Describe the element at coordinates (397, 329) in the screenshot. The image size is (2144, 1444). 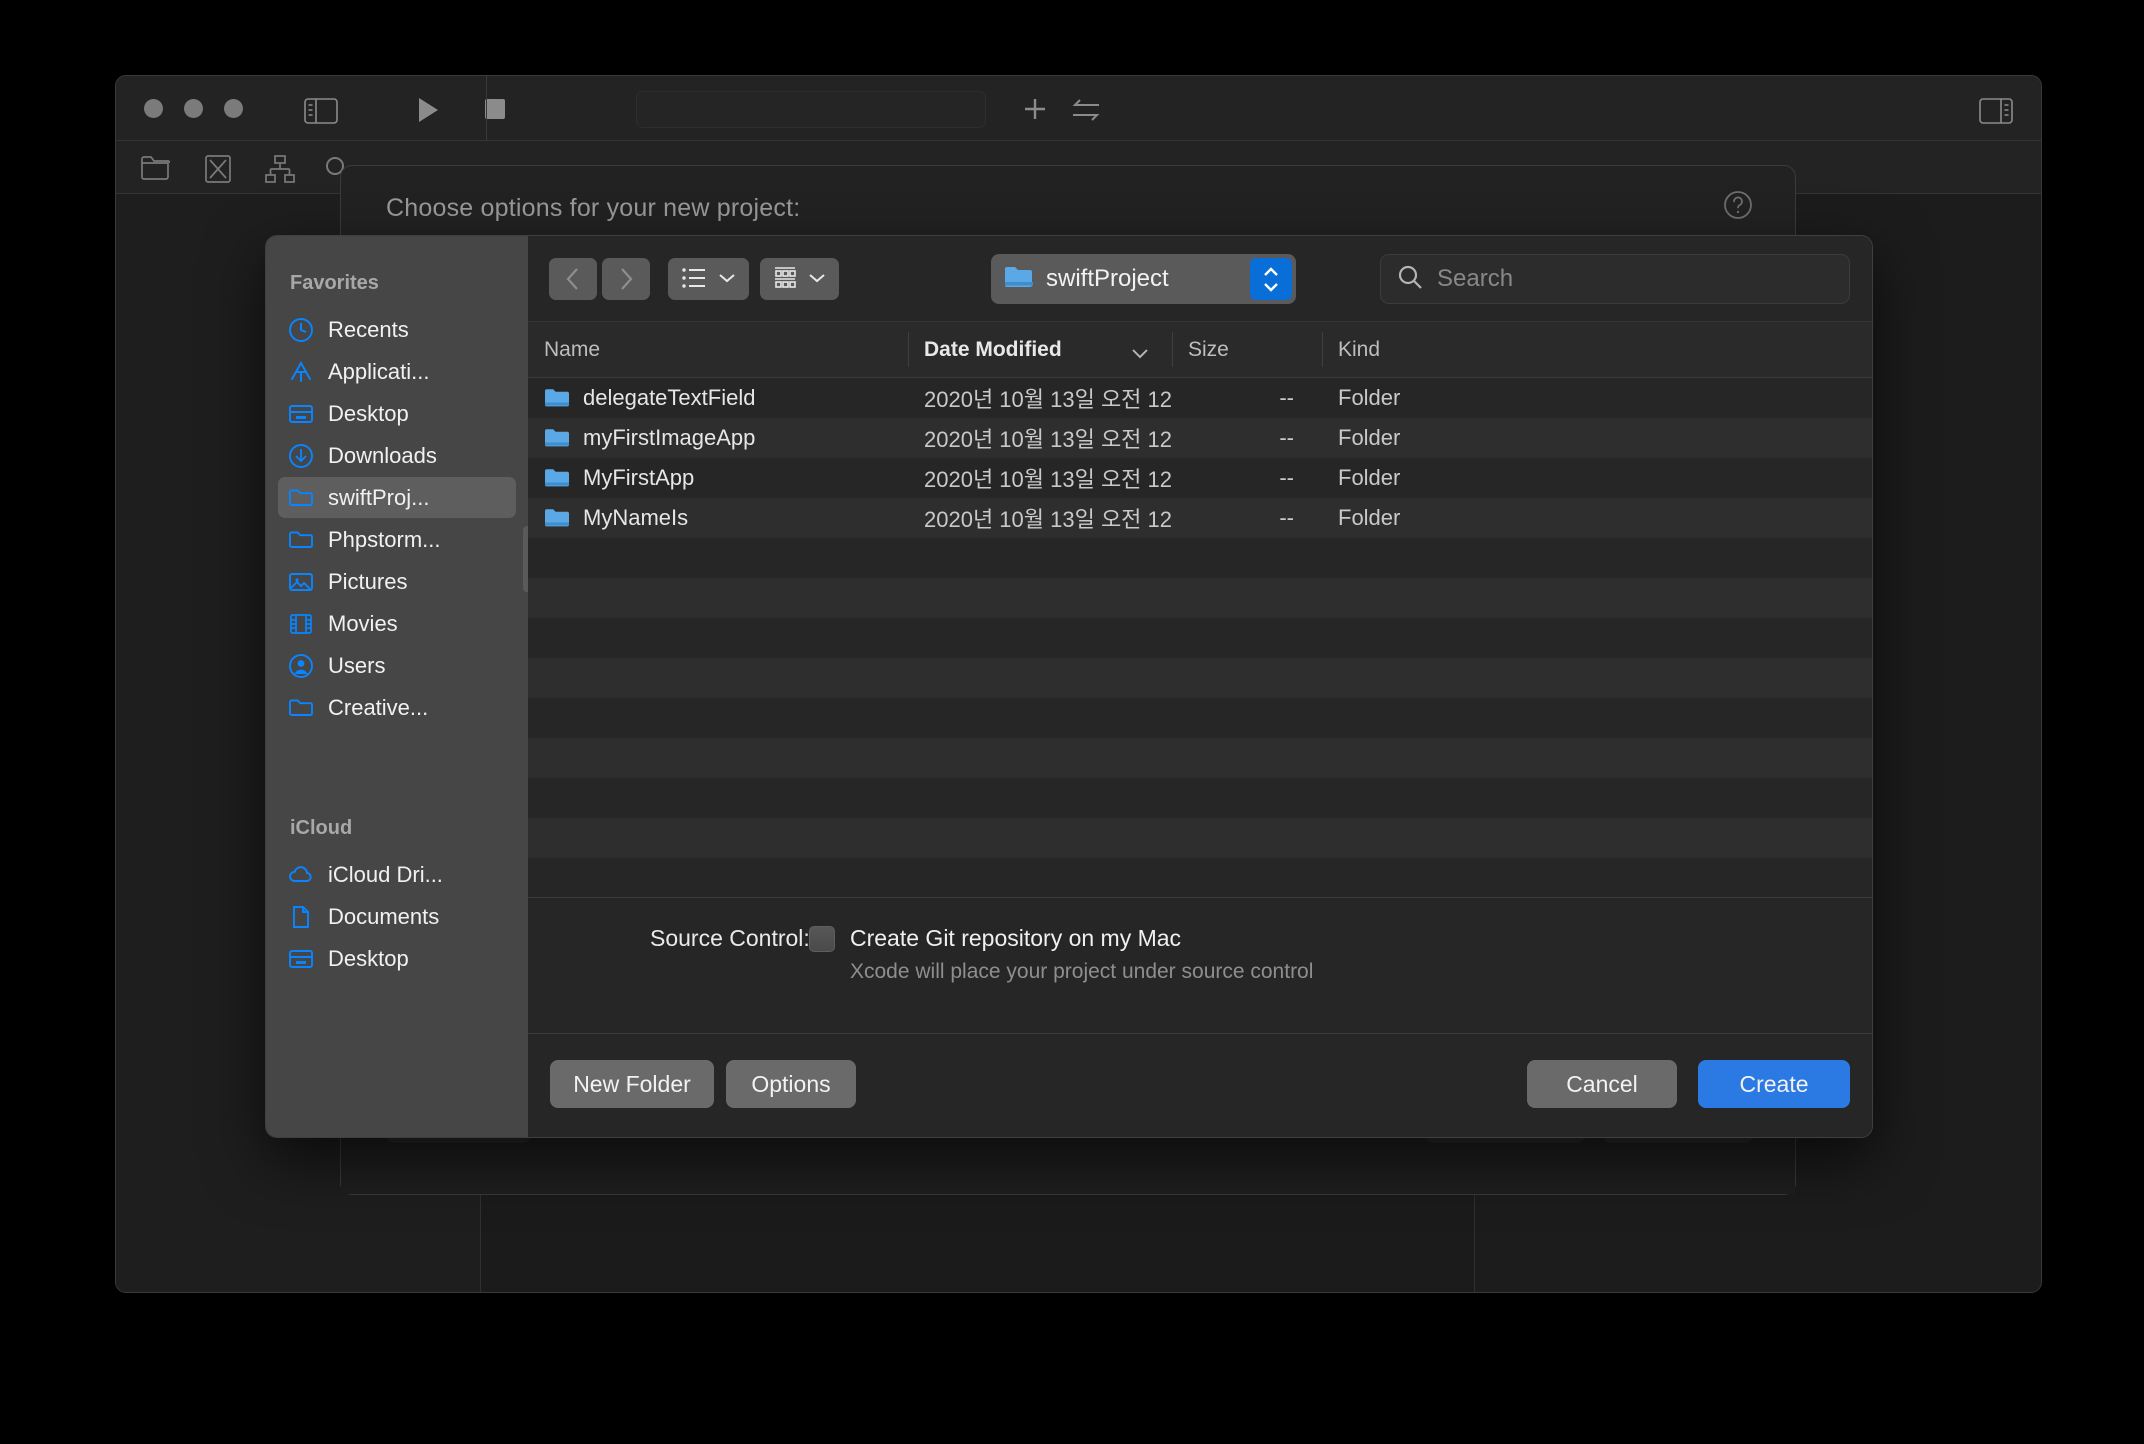
I see `sidebar-item-recents: Recents` at that location.